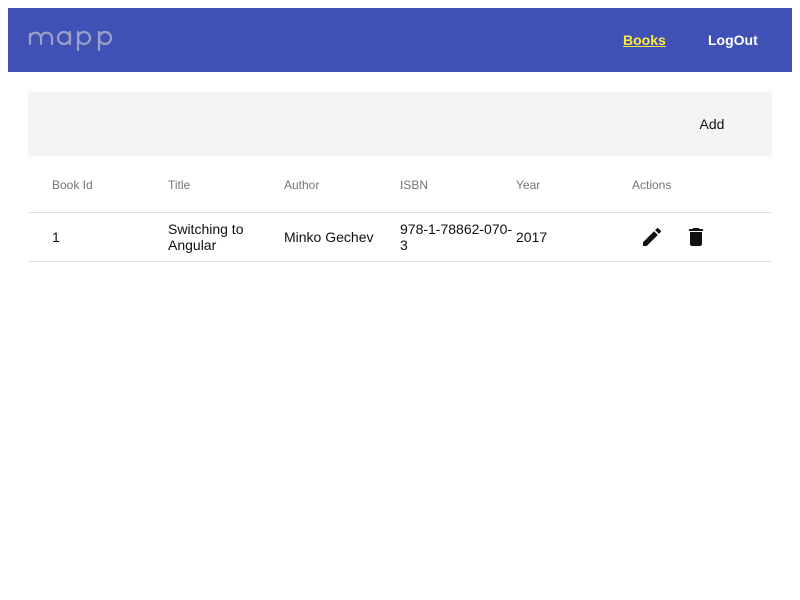  Describe the element at coordinates (302, 185) in the screenshot. I see `column-header-author: Author` at that location.